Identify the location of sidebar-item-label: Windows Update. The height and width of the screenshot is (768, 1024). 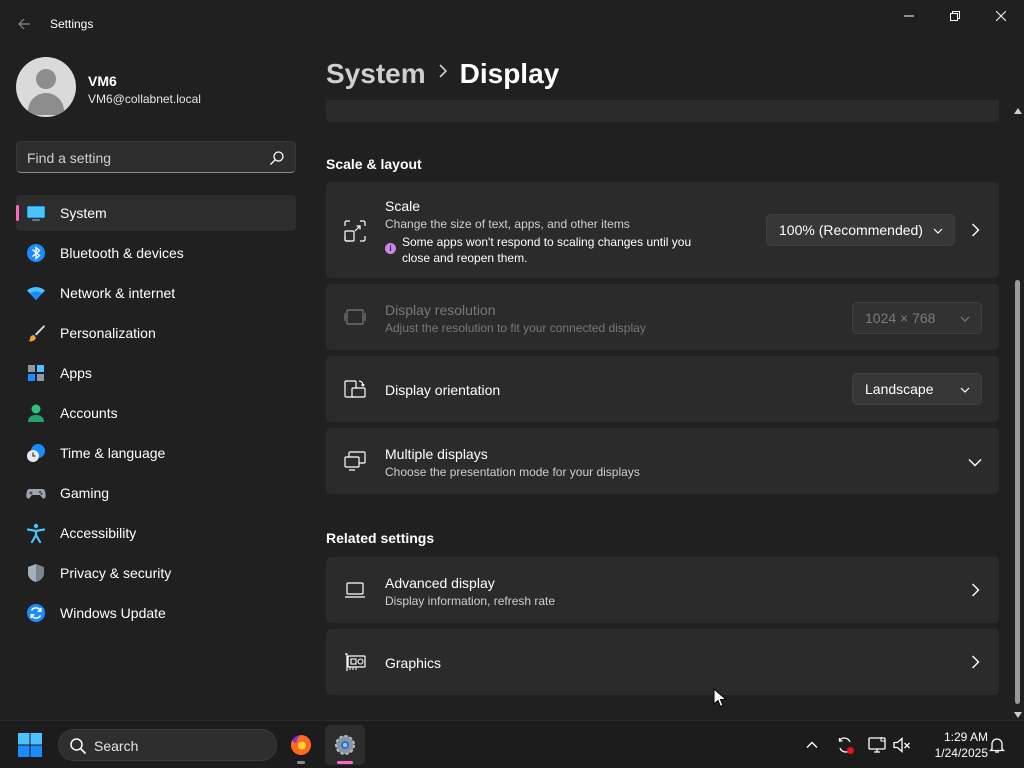
(113, 613).